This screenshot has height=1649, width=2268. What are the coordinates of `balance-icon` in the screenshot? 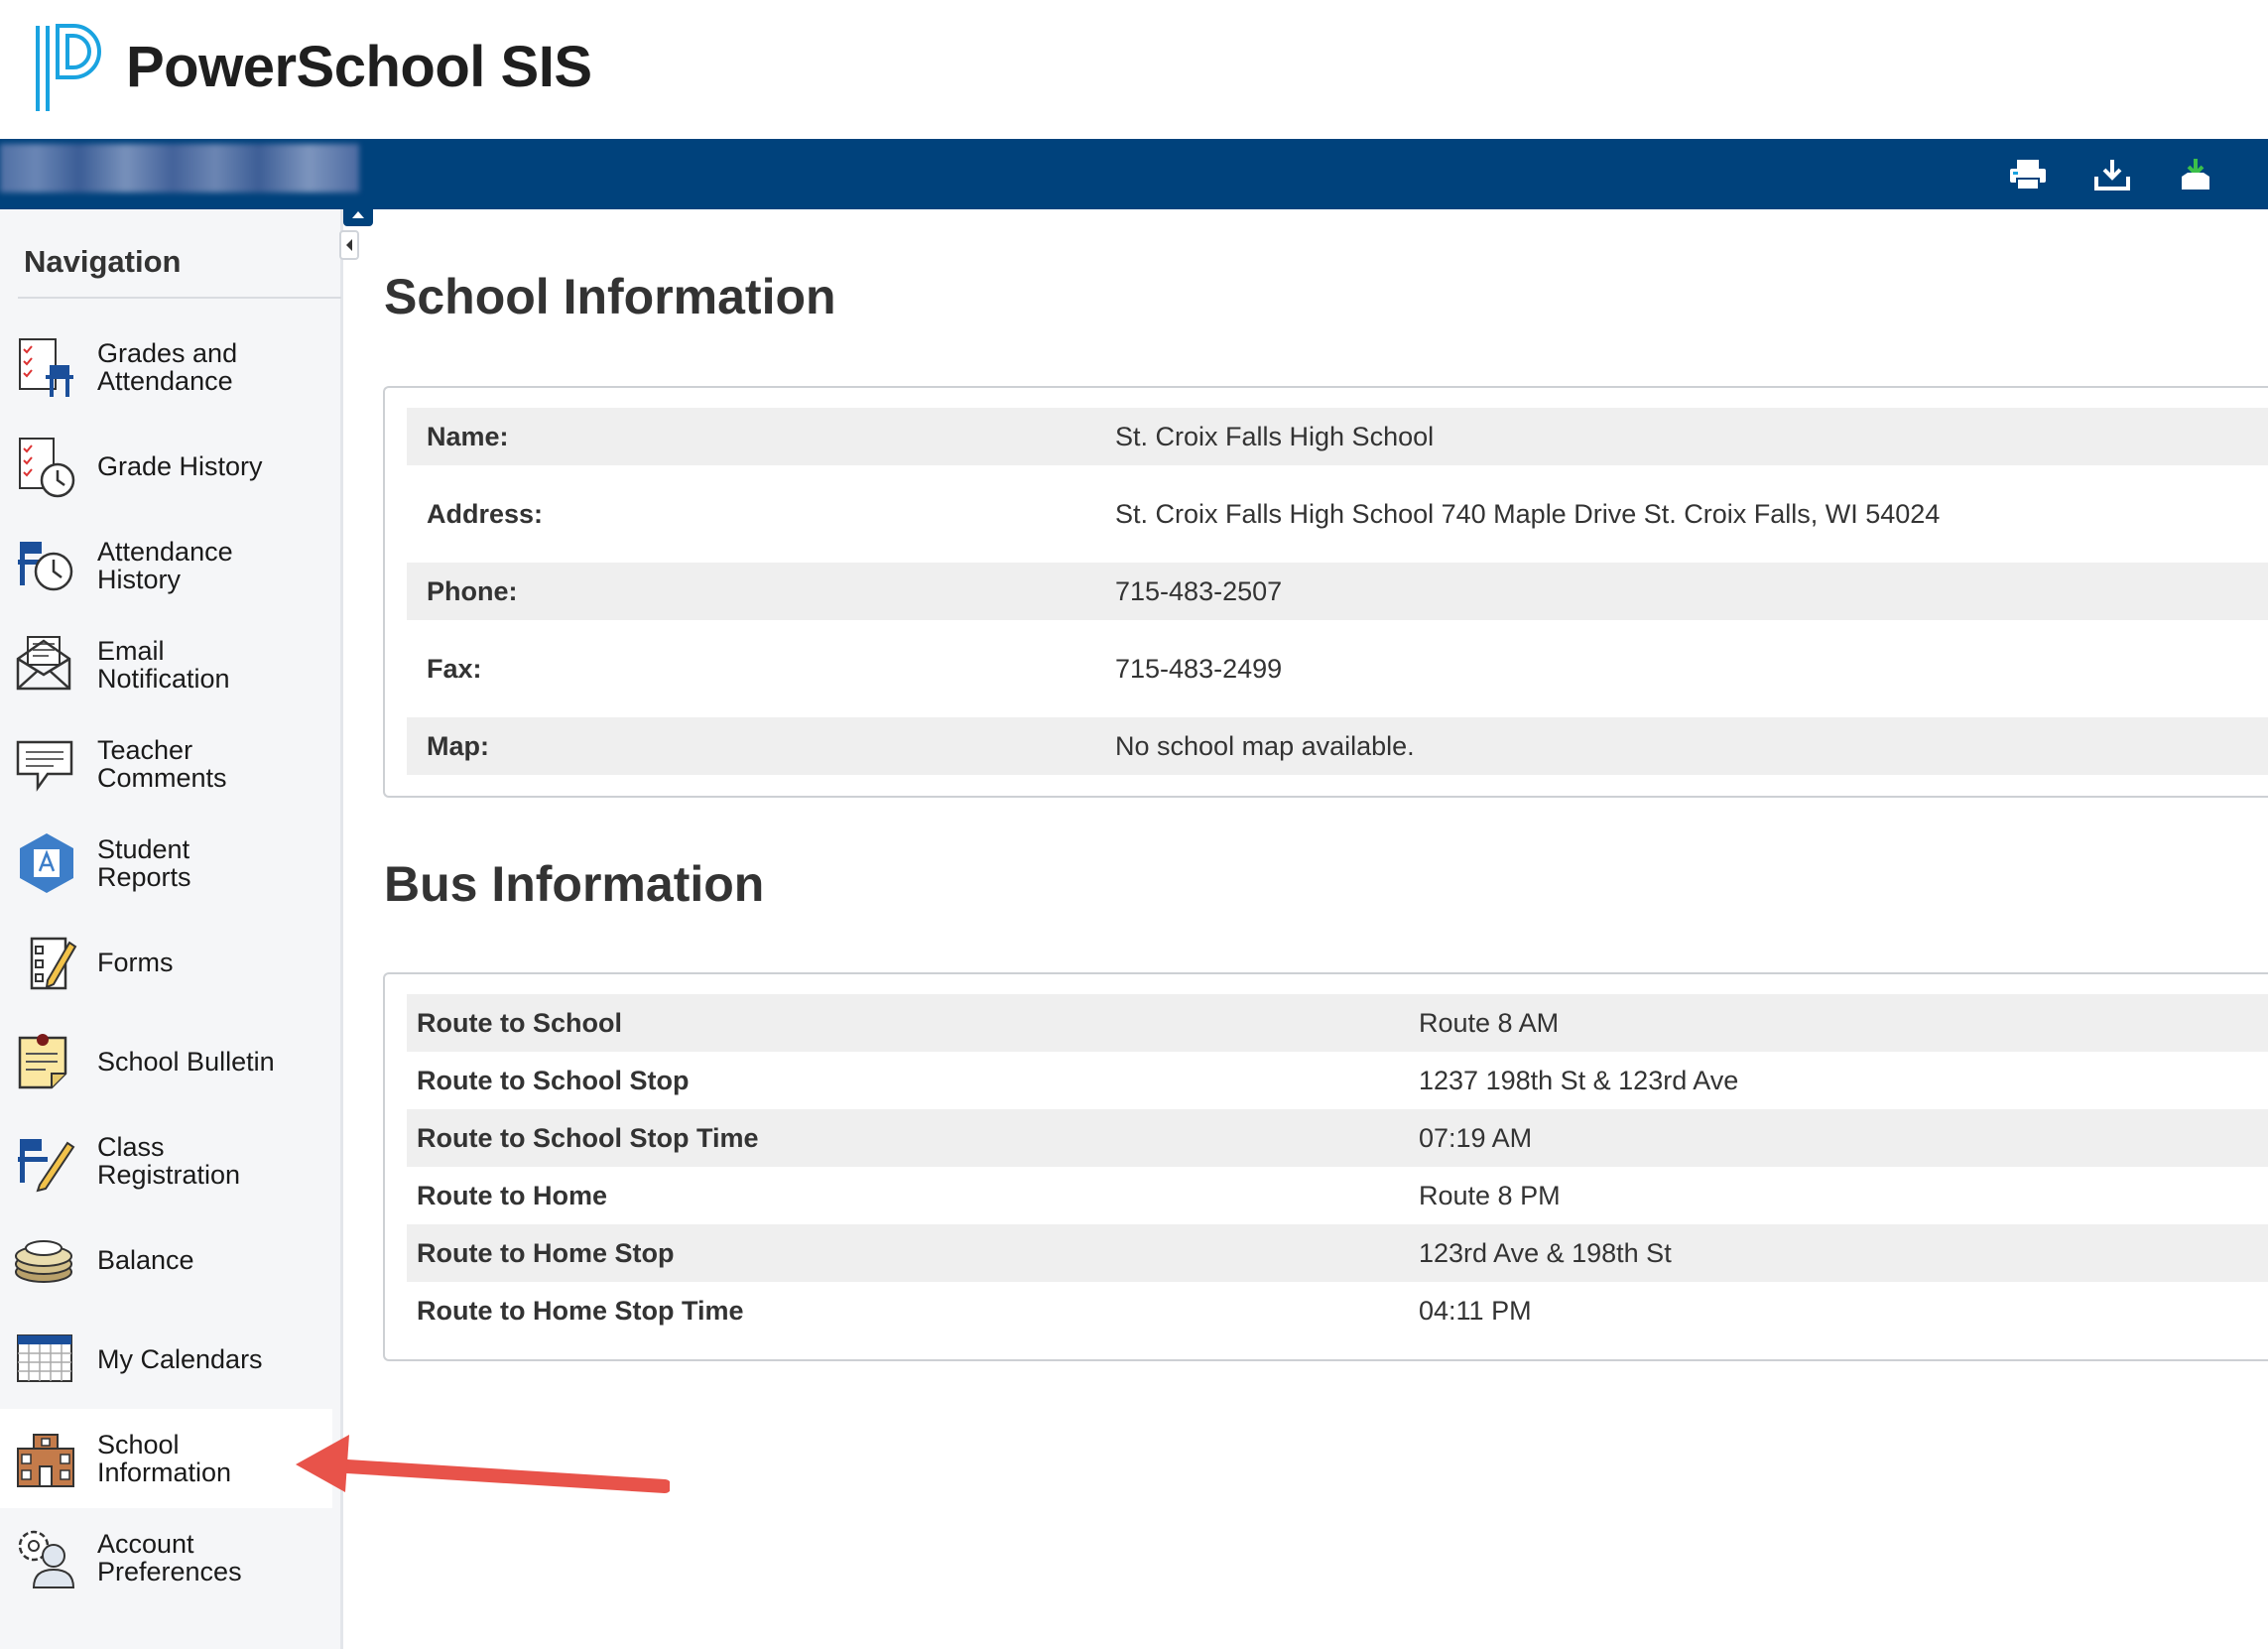 It's located at (43, 1261).